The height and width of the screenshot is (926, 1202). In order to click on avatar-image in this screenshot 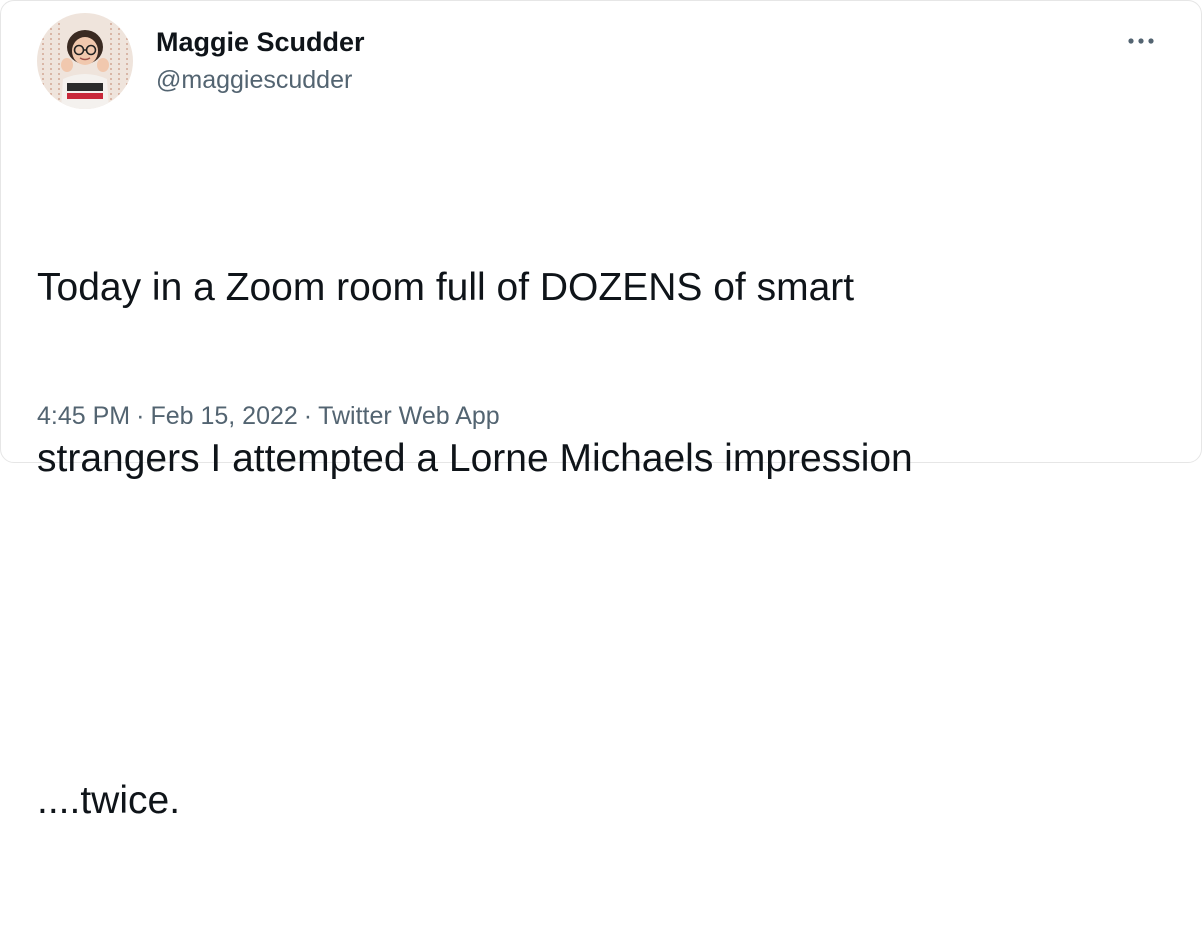, I will do `click(85, 61)`.